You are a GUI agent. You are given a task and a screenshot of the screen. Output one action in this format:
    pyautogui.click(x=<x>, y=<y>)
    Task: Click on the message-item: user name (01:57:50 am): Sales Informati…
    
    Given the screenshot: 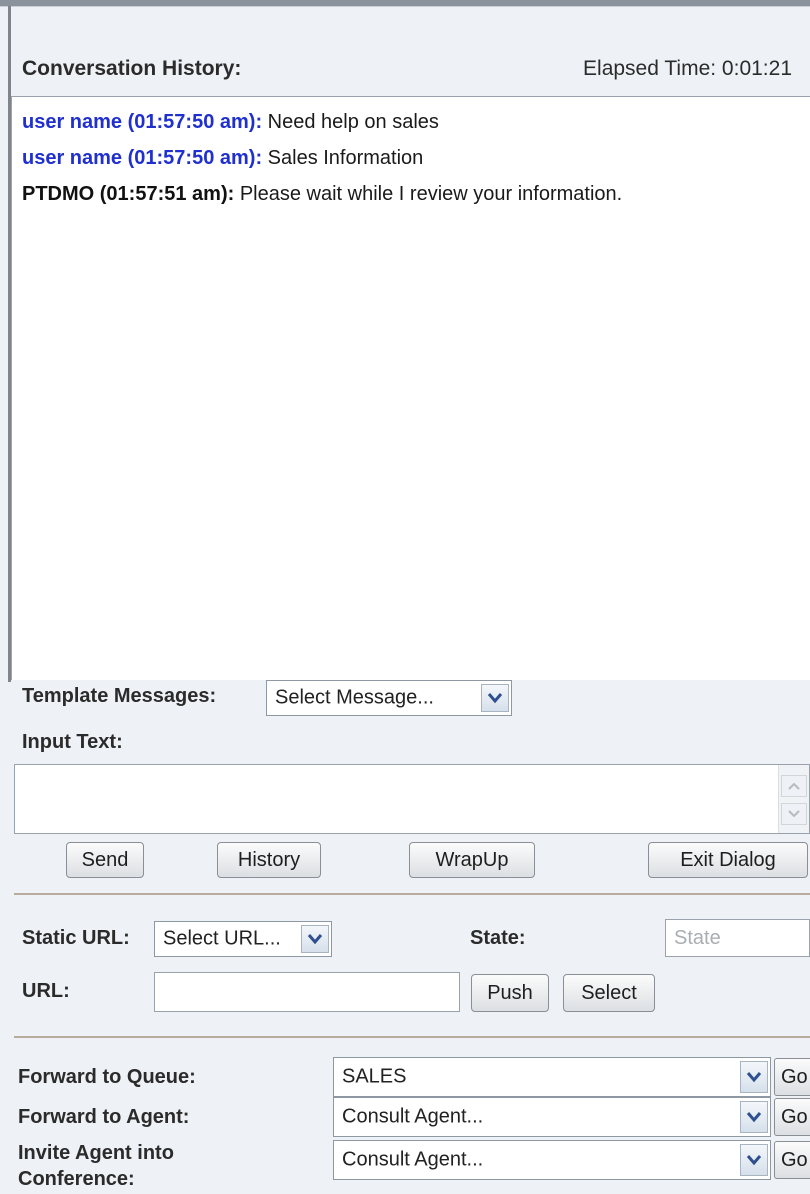 What is the action you would take?
    pyautogui.click(x=222, y=158)
    